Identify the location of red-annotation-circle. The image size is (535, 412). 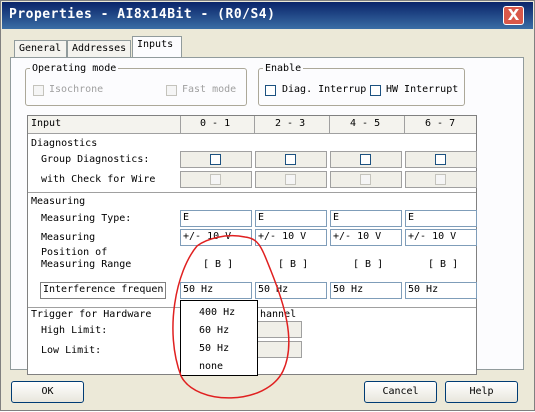
(231, 316).